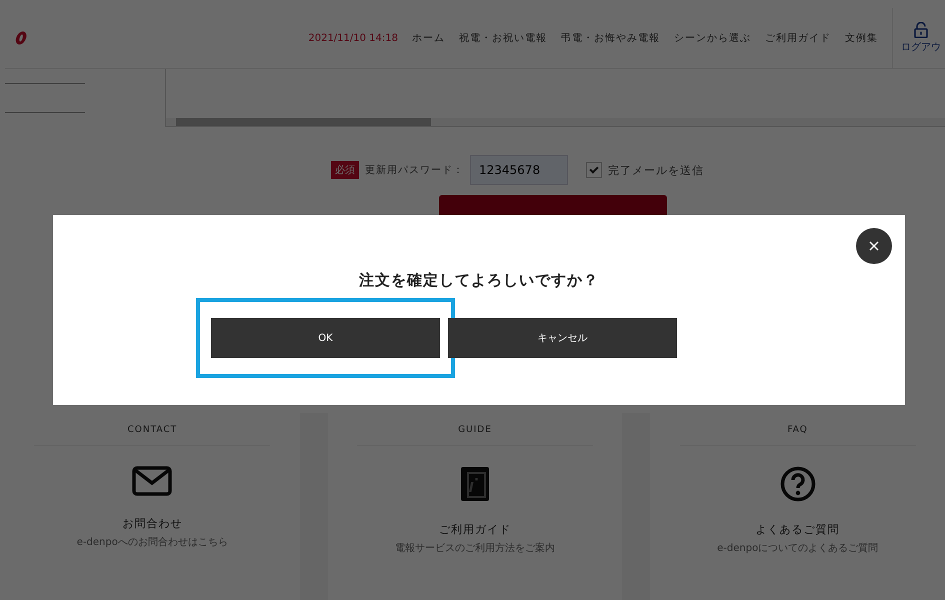 Image resolution: width=945 pixels, height=600 pixels. I want to click on footer-heading: GUIDE, so click(475, 430).